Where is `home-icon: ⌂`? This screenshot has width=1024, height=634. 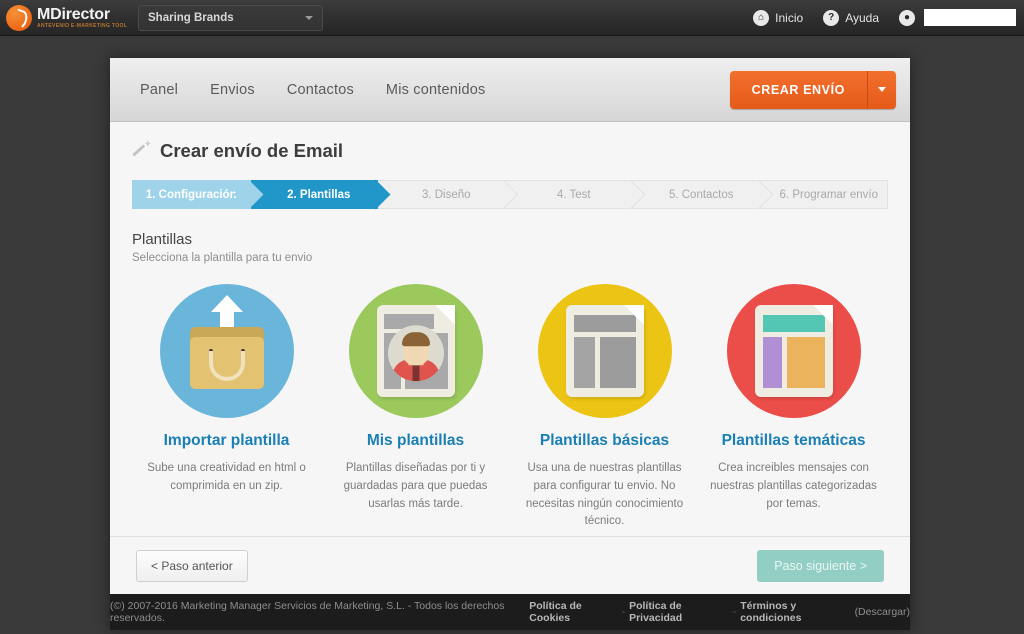
home-icon: ⌂ is located at coordinates (761, 17).